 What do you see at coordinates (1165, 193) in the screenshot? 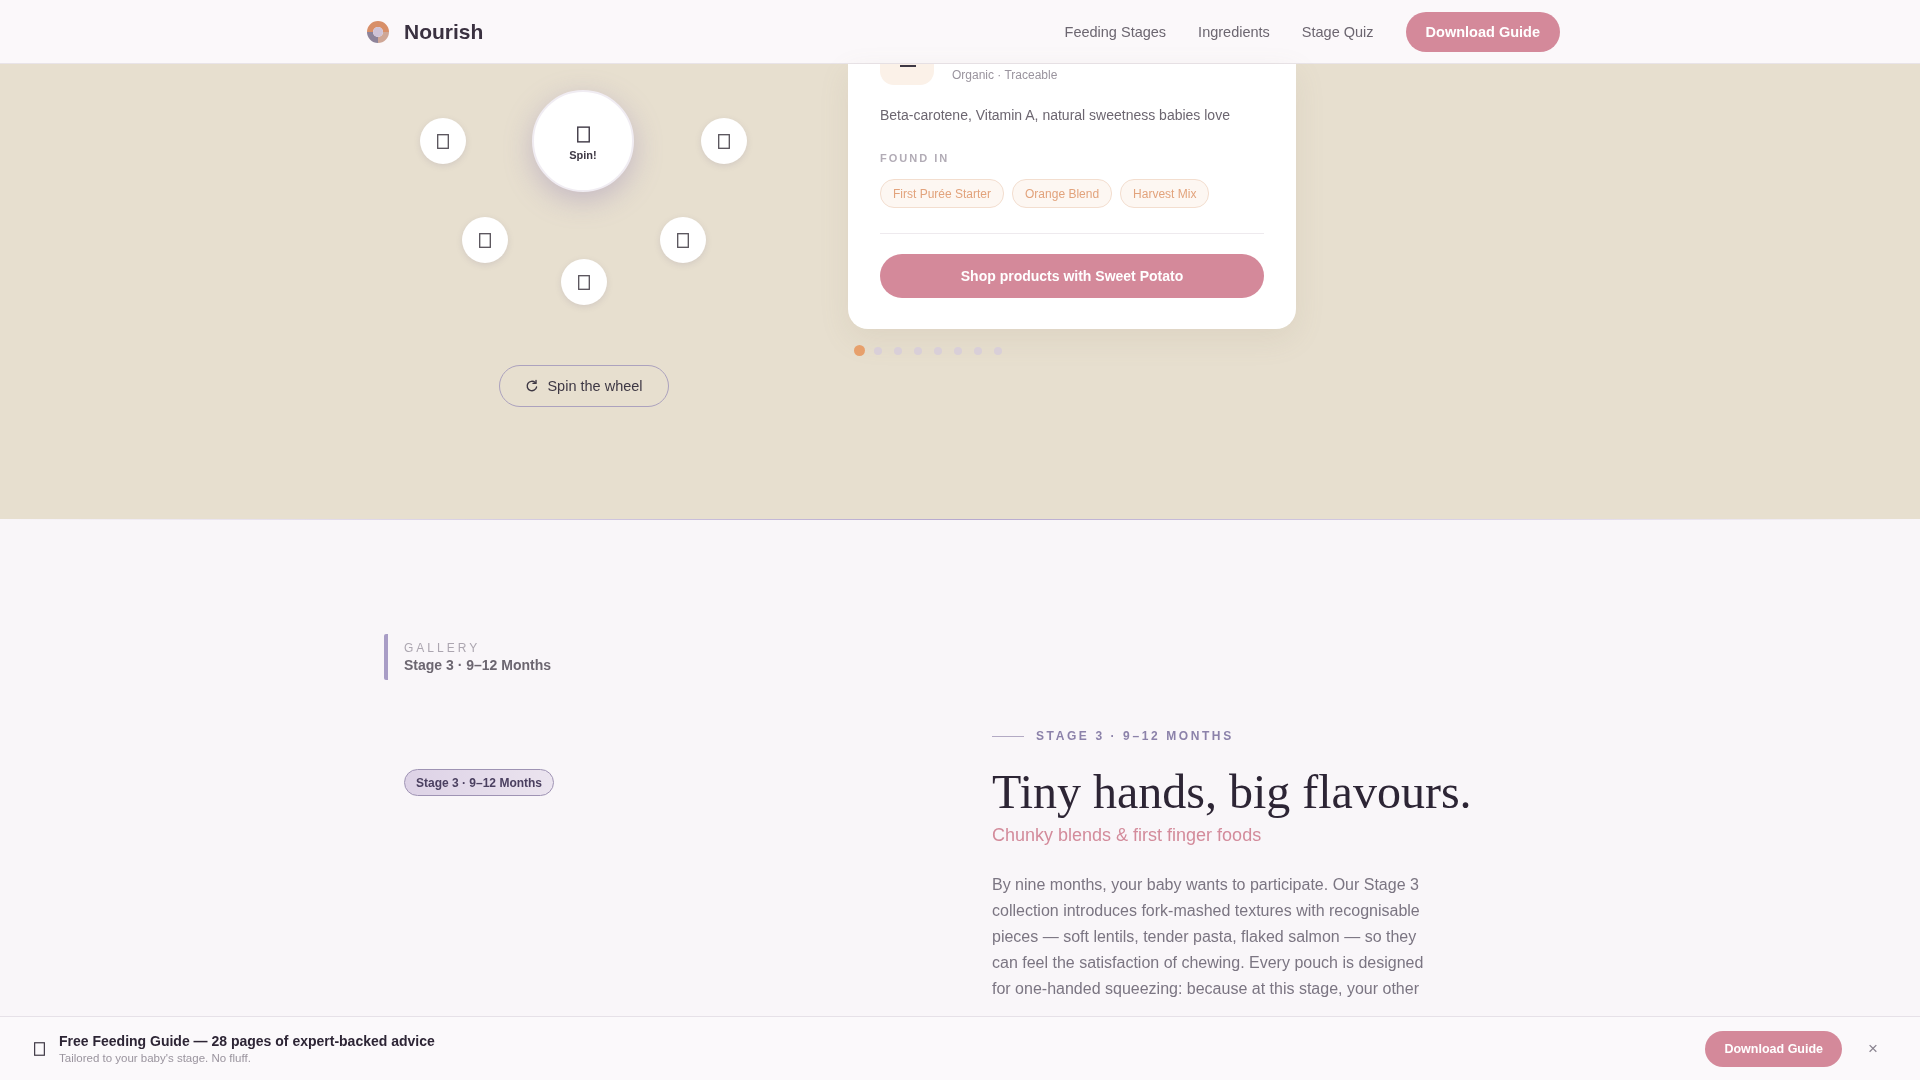
I see `product-tag: Harvest Mix` at bounding box center [1165, 193].